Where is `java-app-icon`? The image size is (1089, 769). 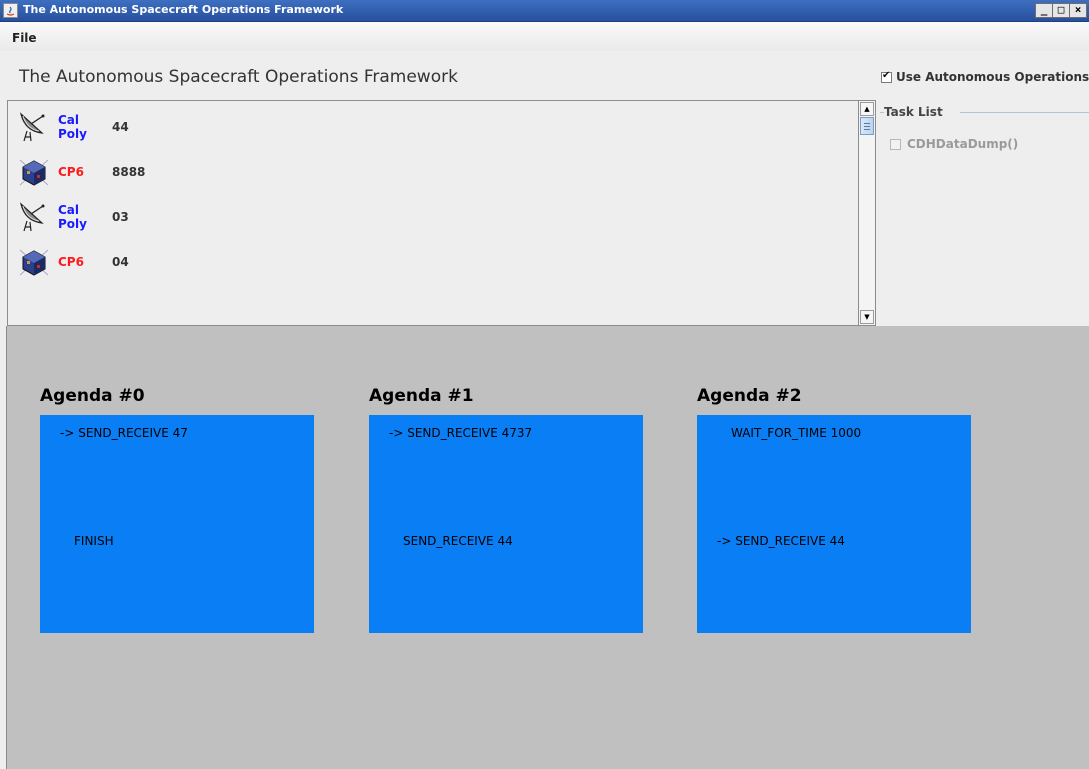
java-app-icon is located at coordinates (10, 10).